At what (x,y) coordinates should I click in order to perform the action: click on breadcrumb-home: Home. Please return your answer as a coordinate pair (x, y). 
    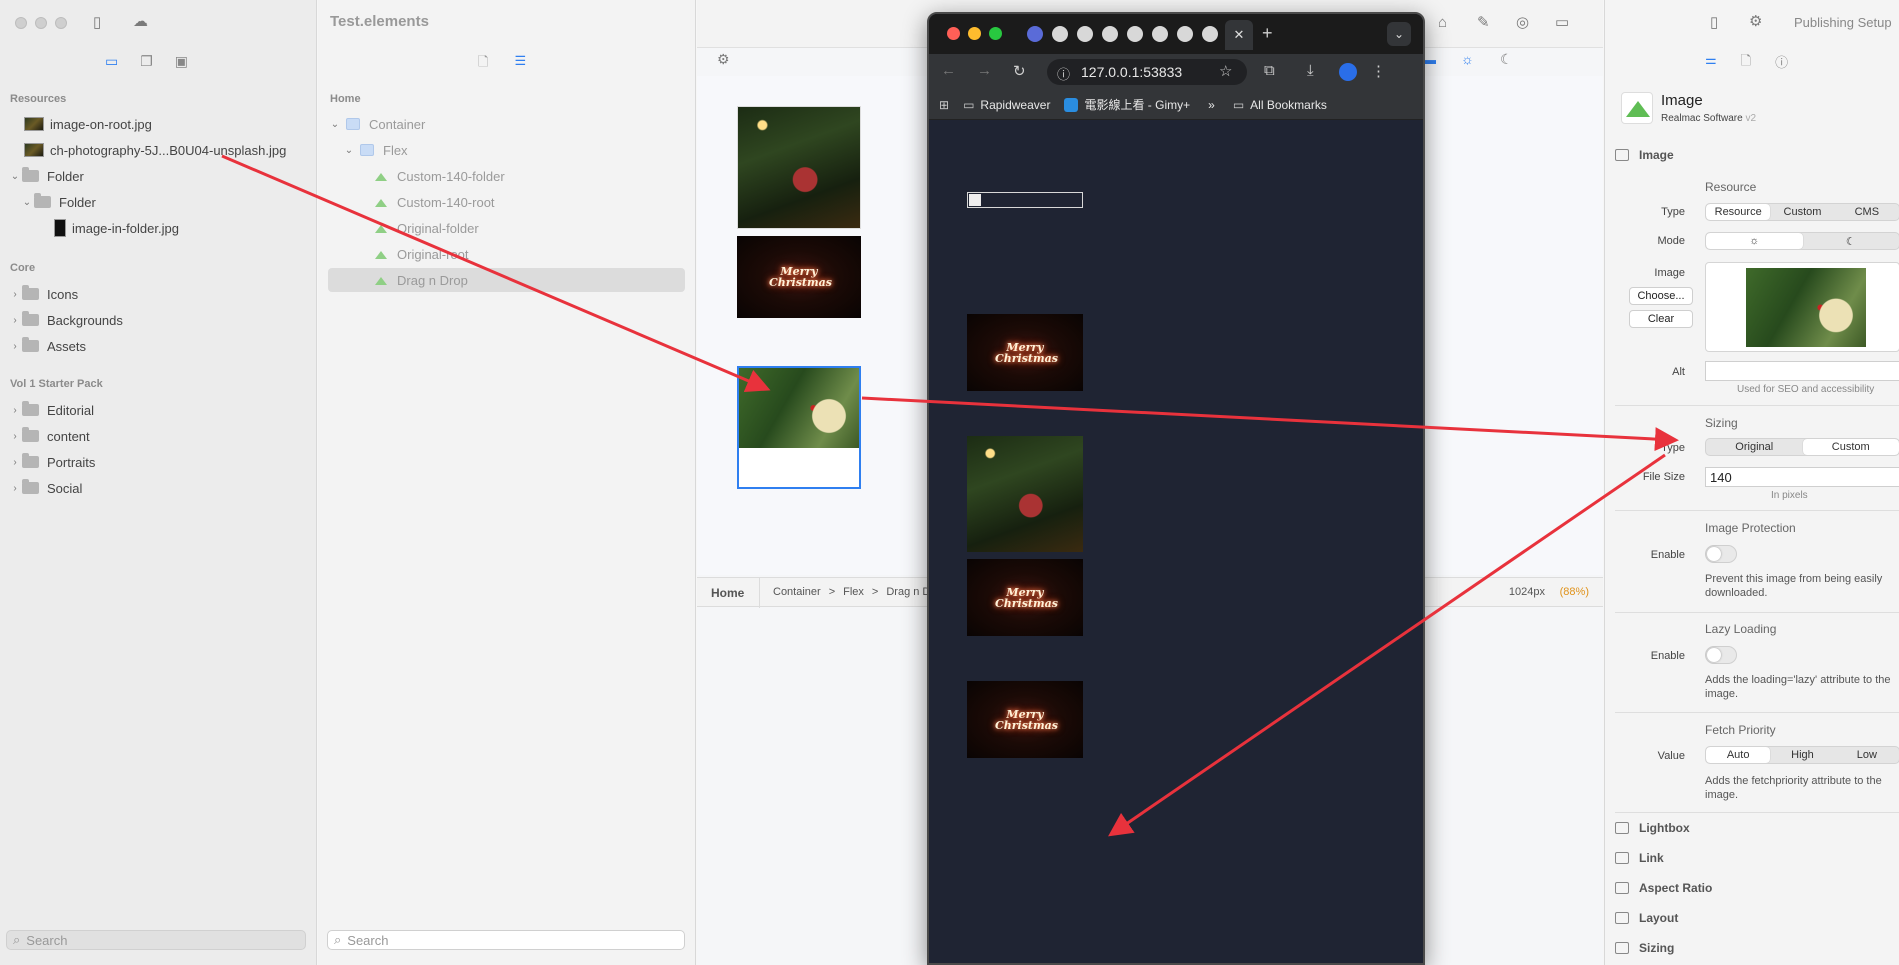
    Looking at the image, I should click on (727, 593).